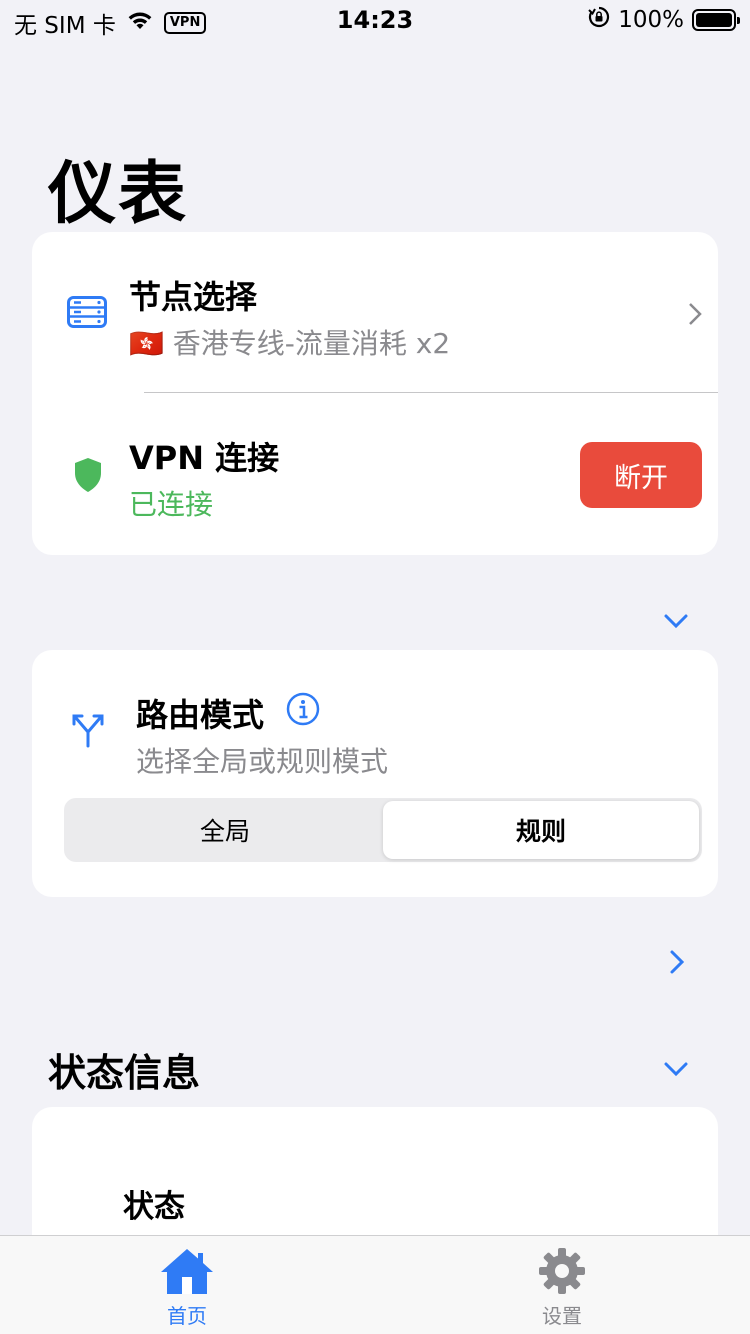  Describe the element at coordinates (118, 194) in the screenshot. I see `page-title: 仪表` at that location.